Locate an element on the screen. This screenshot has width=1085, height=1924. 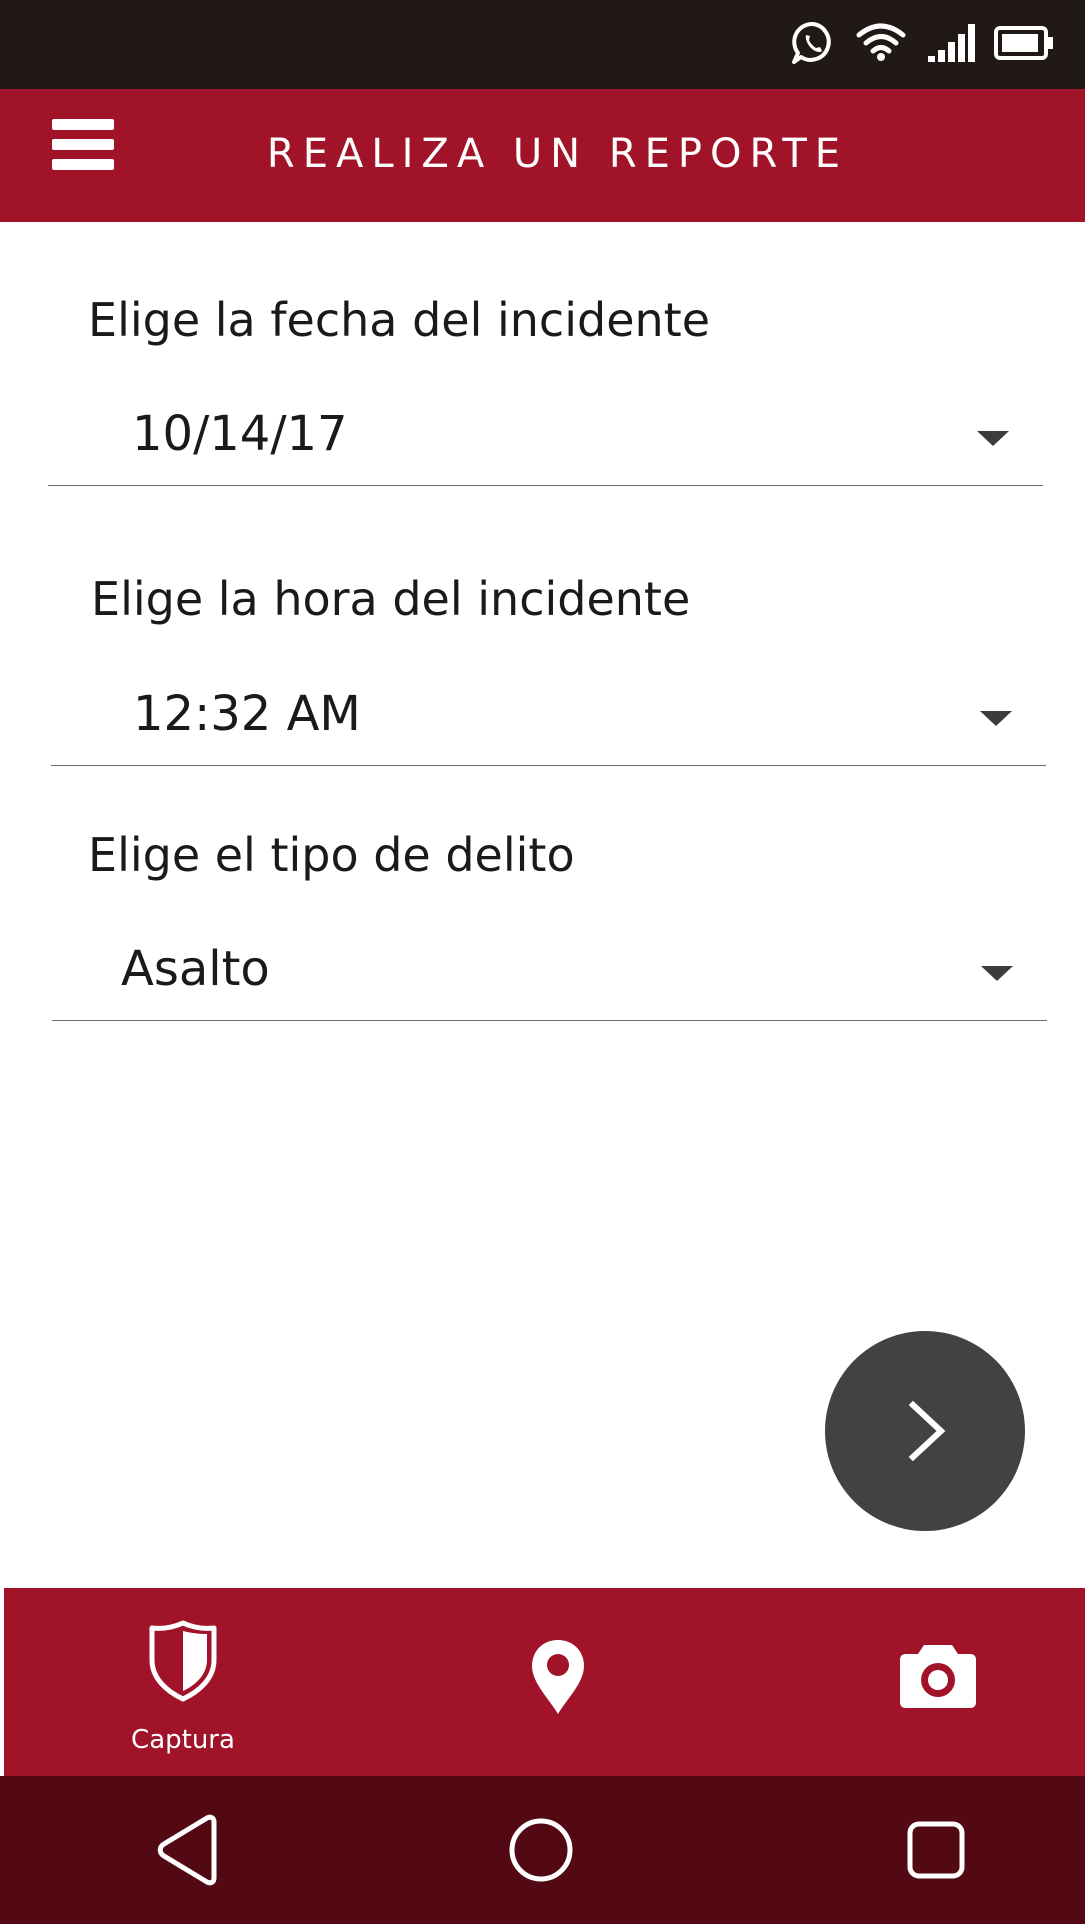
next-button is located at coordinates (925, 1431).